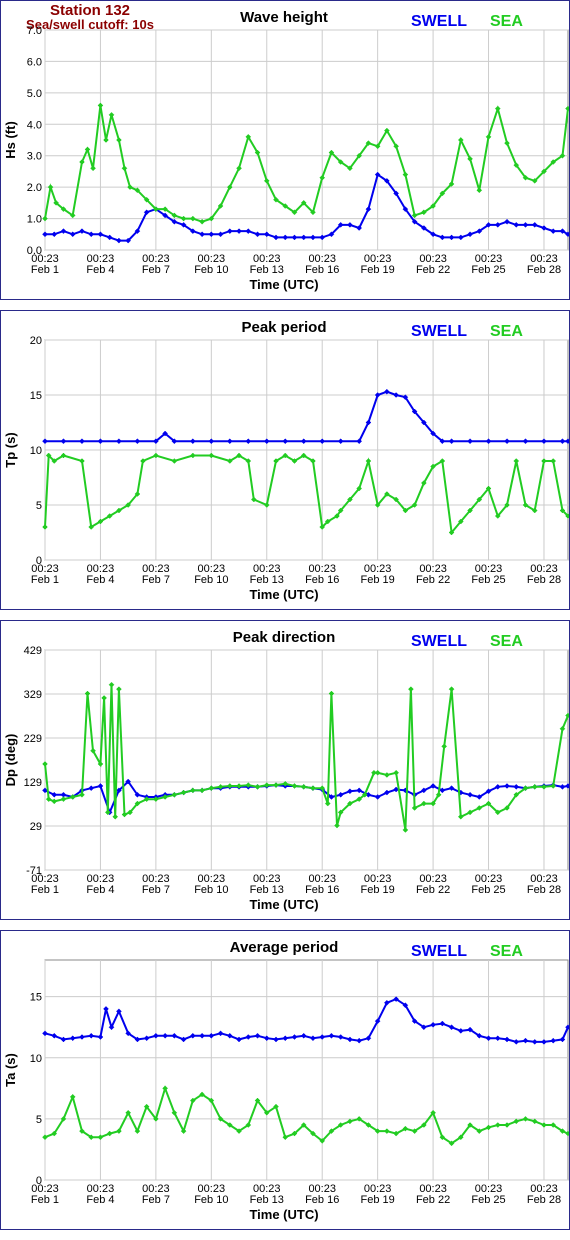 Image resolution: width=570 pixels, height=1240 pixels. I want to click on y-tick-label: 20, so click(36, 341).